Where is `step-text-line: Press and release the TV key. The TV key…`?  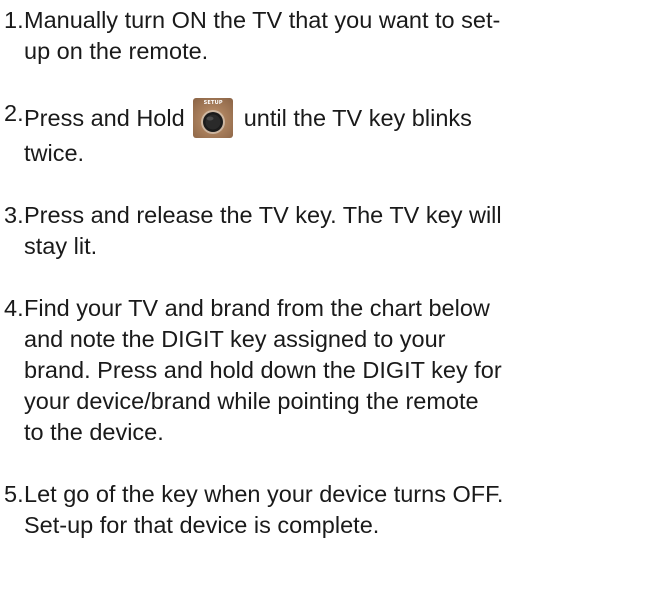
step-text-line: Press and release the TV key. The TV key… is located at coordinates (263, 215).